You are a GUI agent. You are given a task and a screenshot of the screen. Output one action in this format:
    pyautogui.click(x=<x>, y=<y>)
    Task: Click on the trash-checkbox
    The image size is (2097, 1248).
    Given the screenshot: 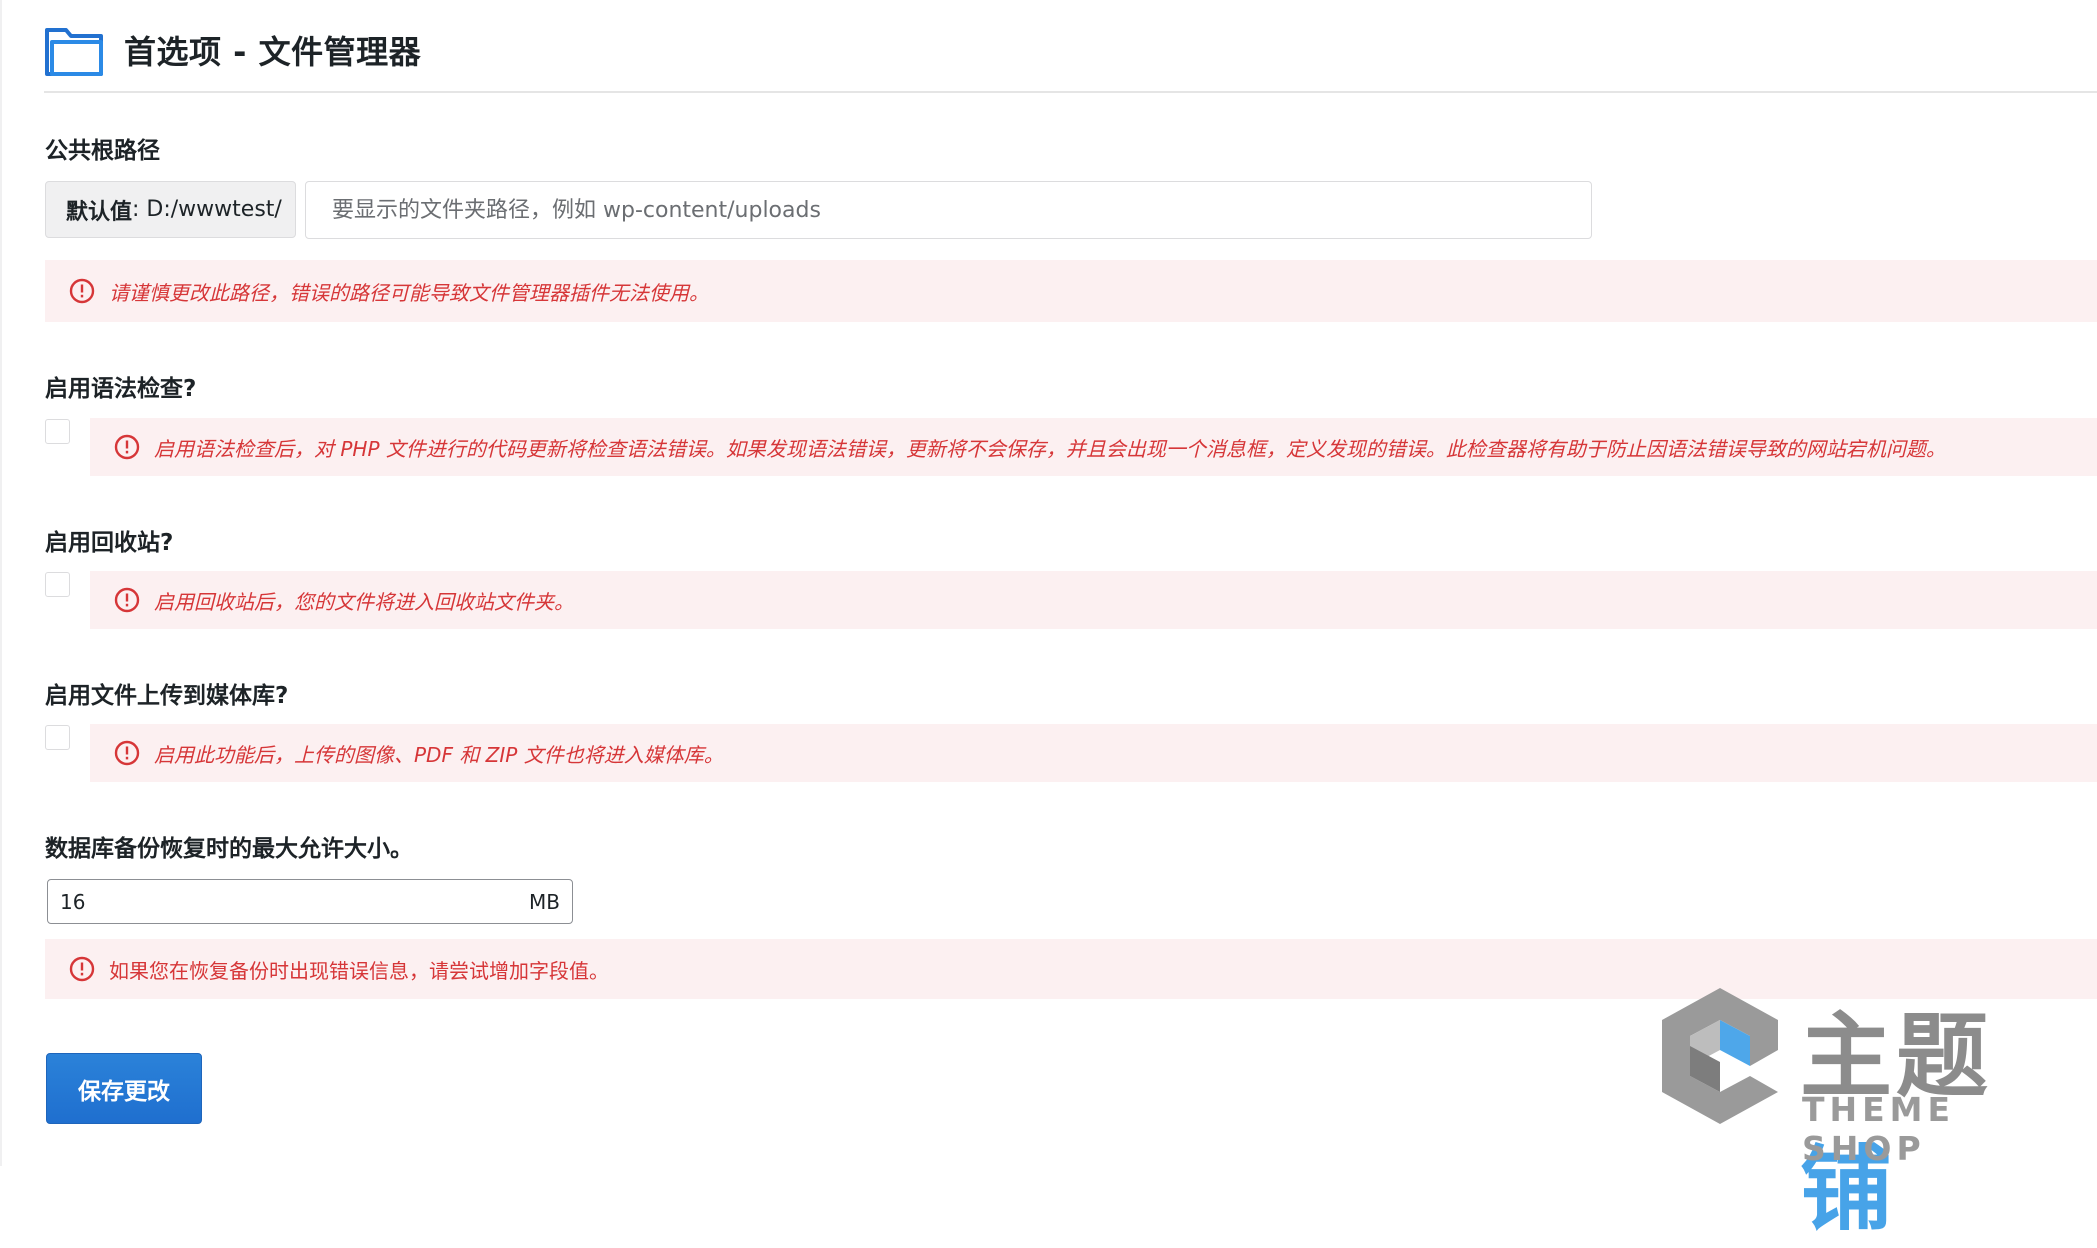 What is the action you would take?
    pyautogui.click(x=57, y=584)
    